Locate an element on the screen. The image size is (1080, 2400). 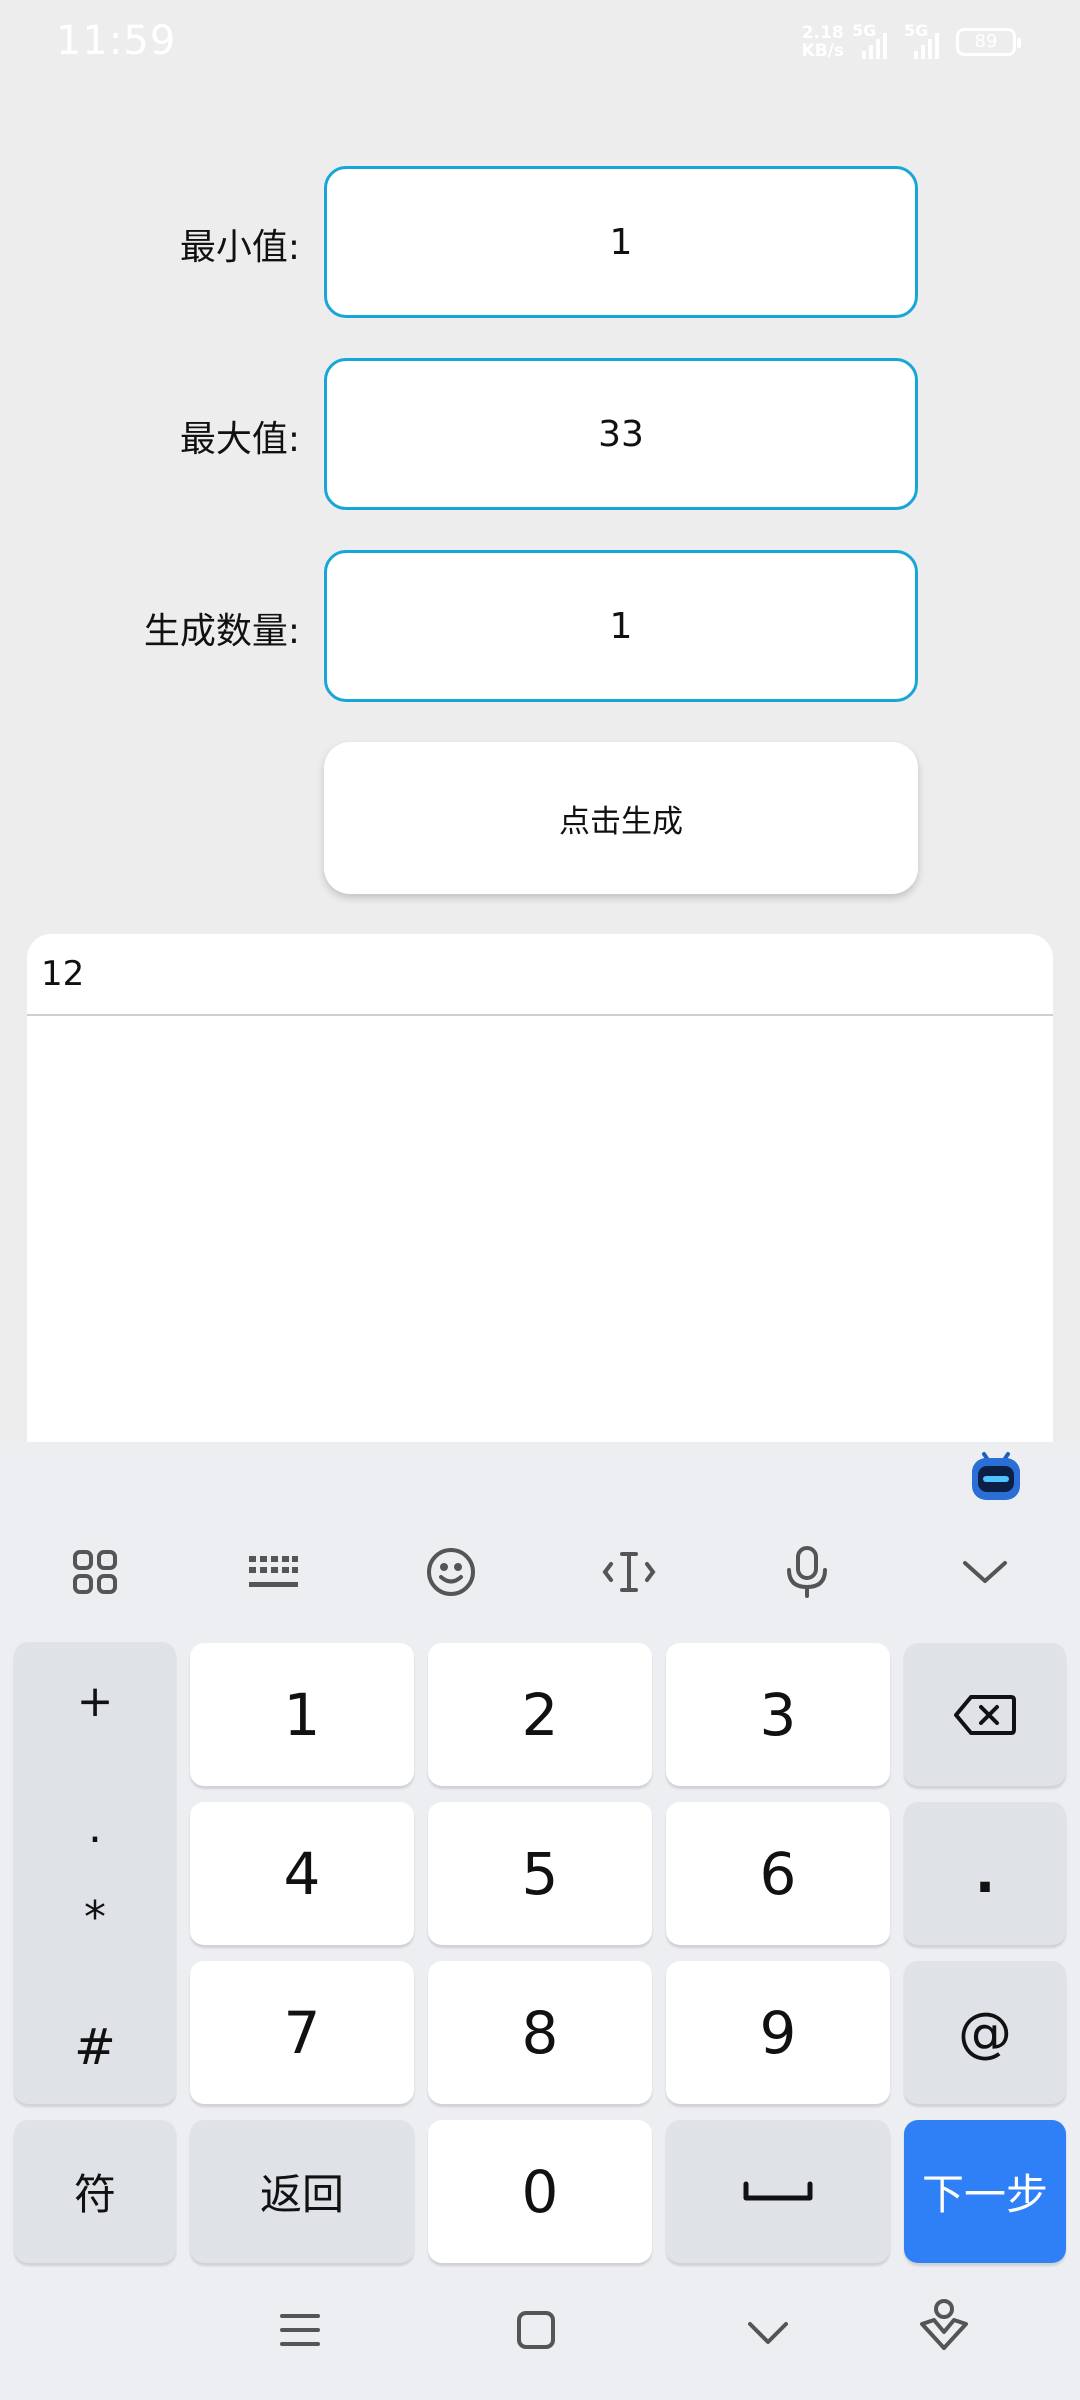
min-value-input: 1 is located at coordinates (621, 242).